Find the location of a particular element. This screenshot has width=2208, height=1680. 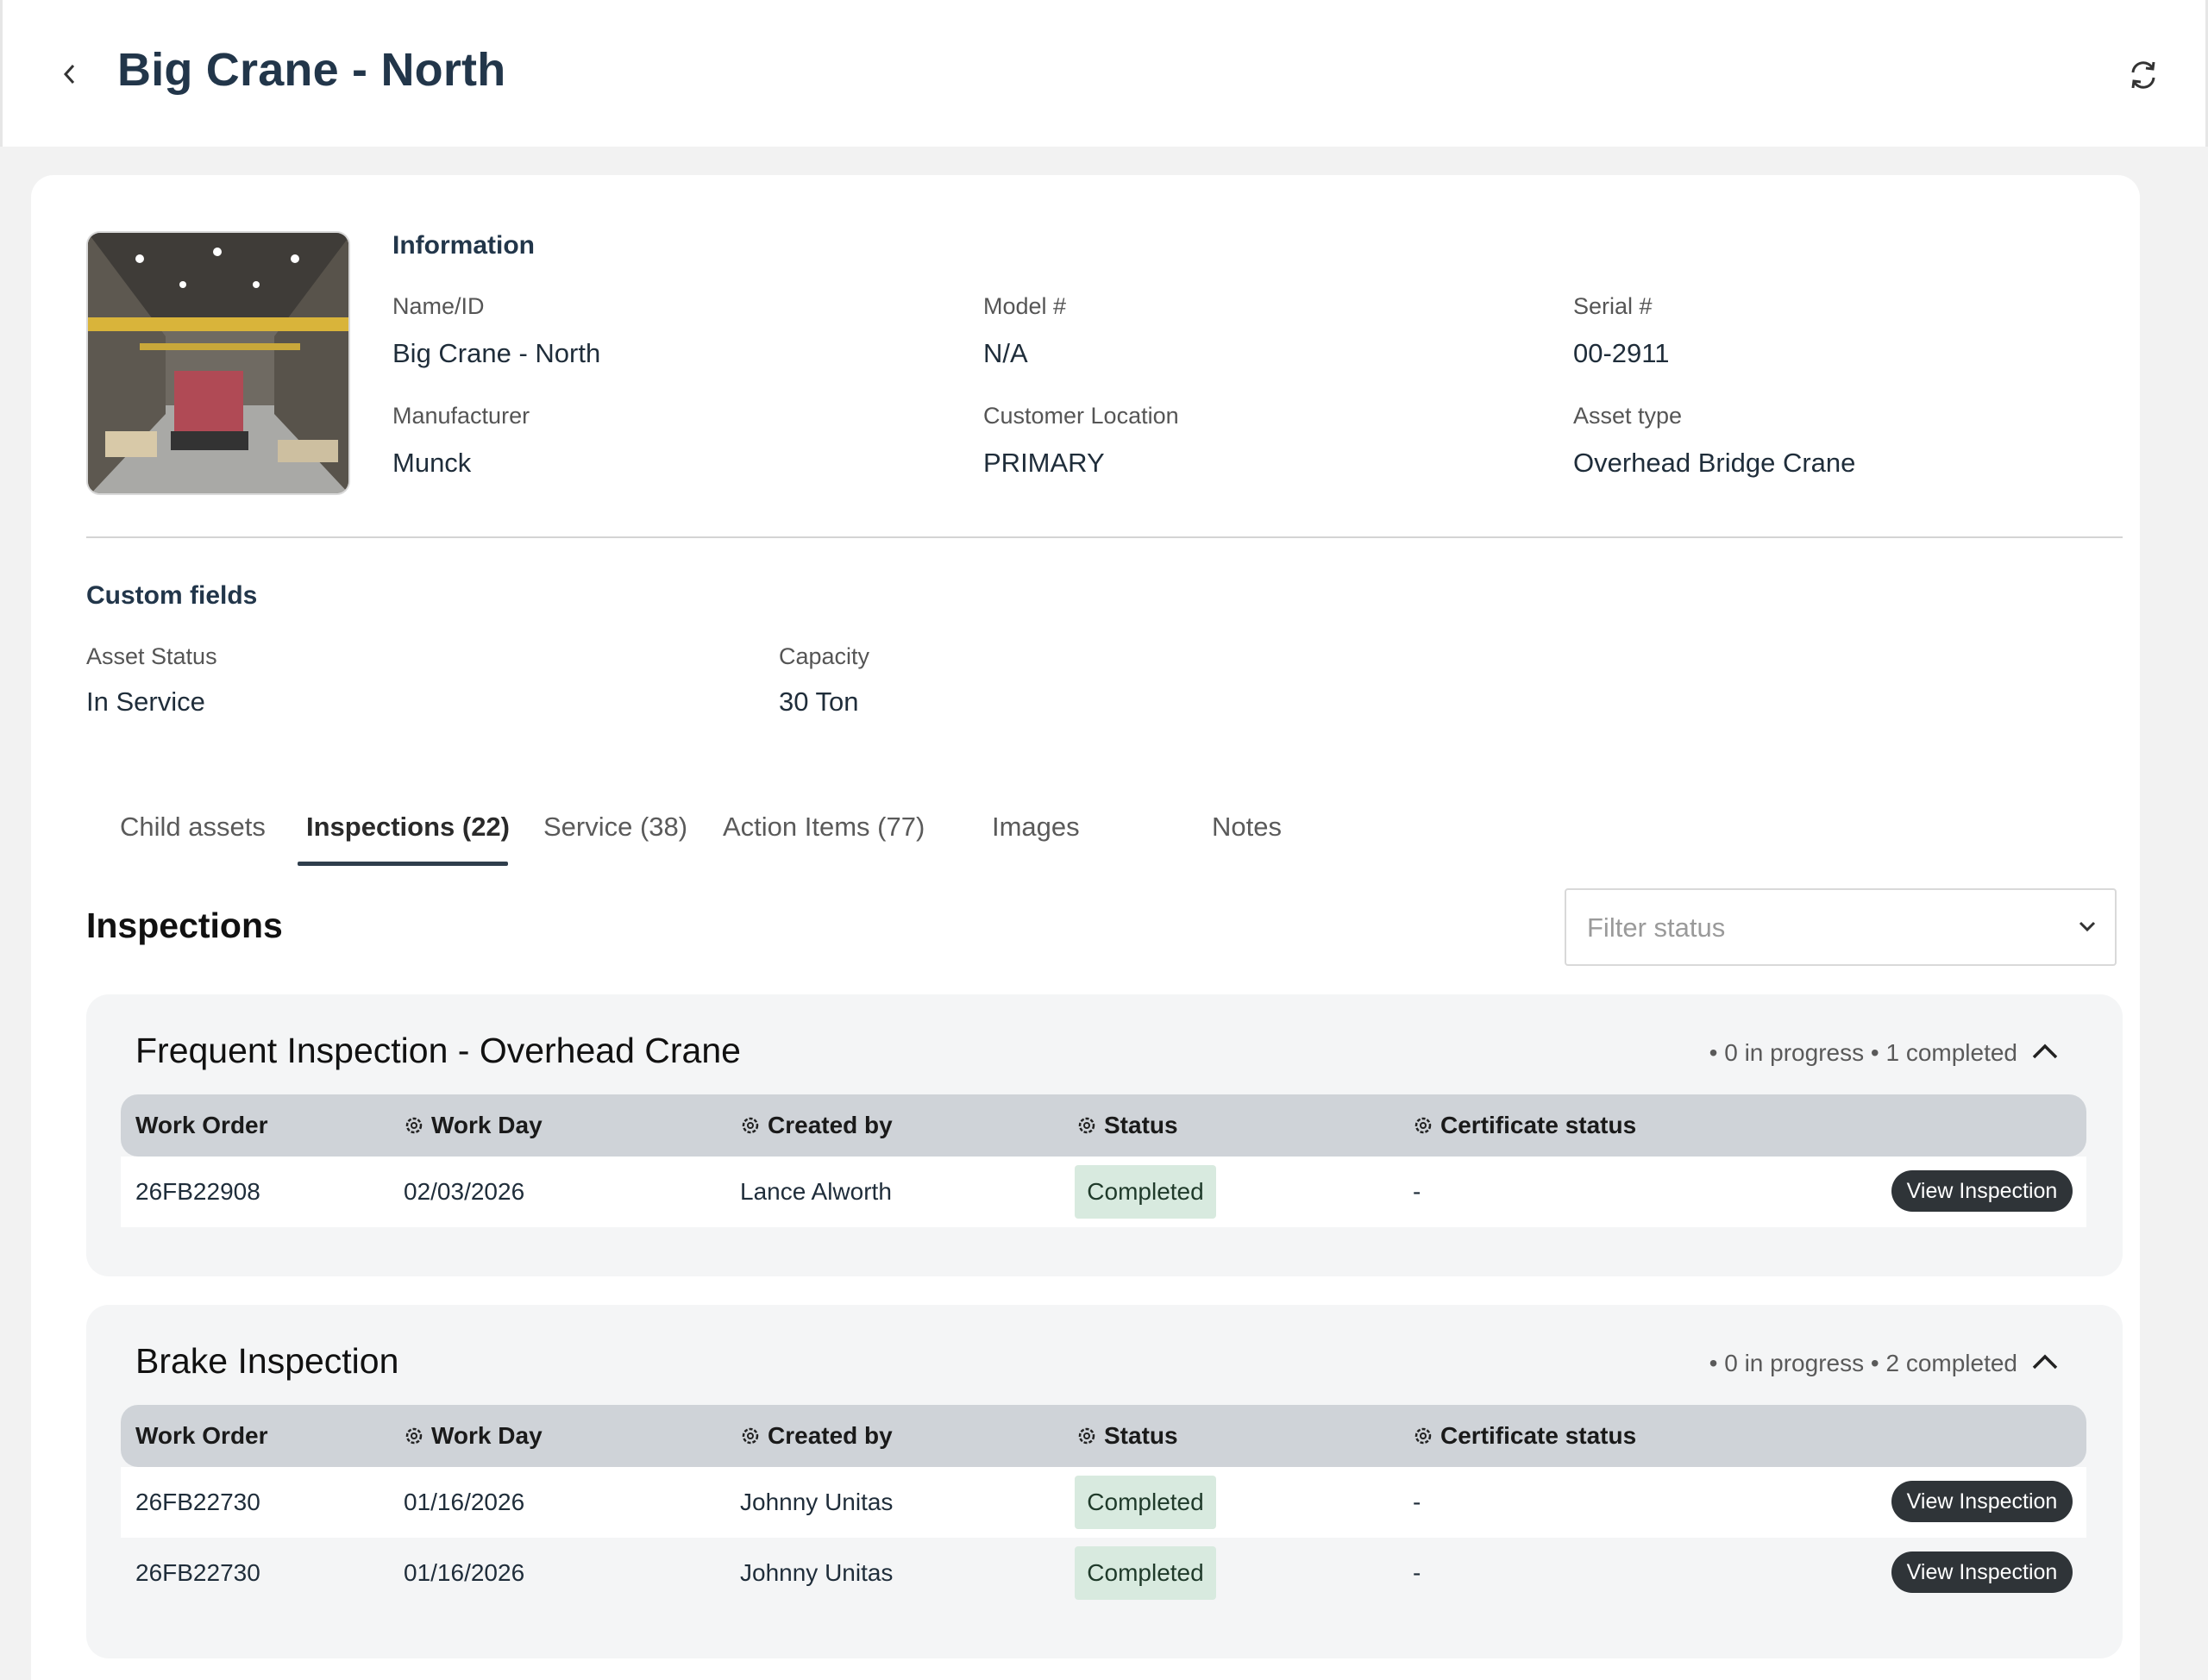

page-title: Big Crane - North is located at coordinates (311, 70).